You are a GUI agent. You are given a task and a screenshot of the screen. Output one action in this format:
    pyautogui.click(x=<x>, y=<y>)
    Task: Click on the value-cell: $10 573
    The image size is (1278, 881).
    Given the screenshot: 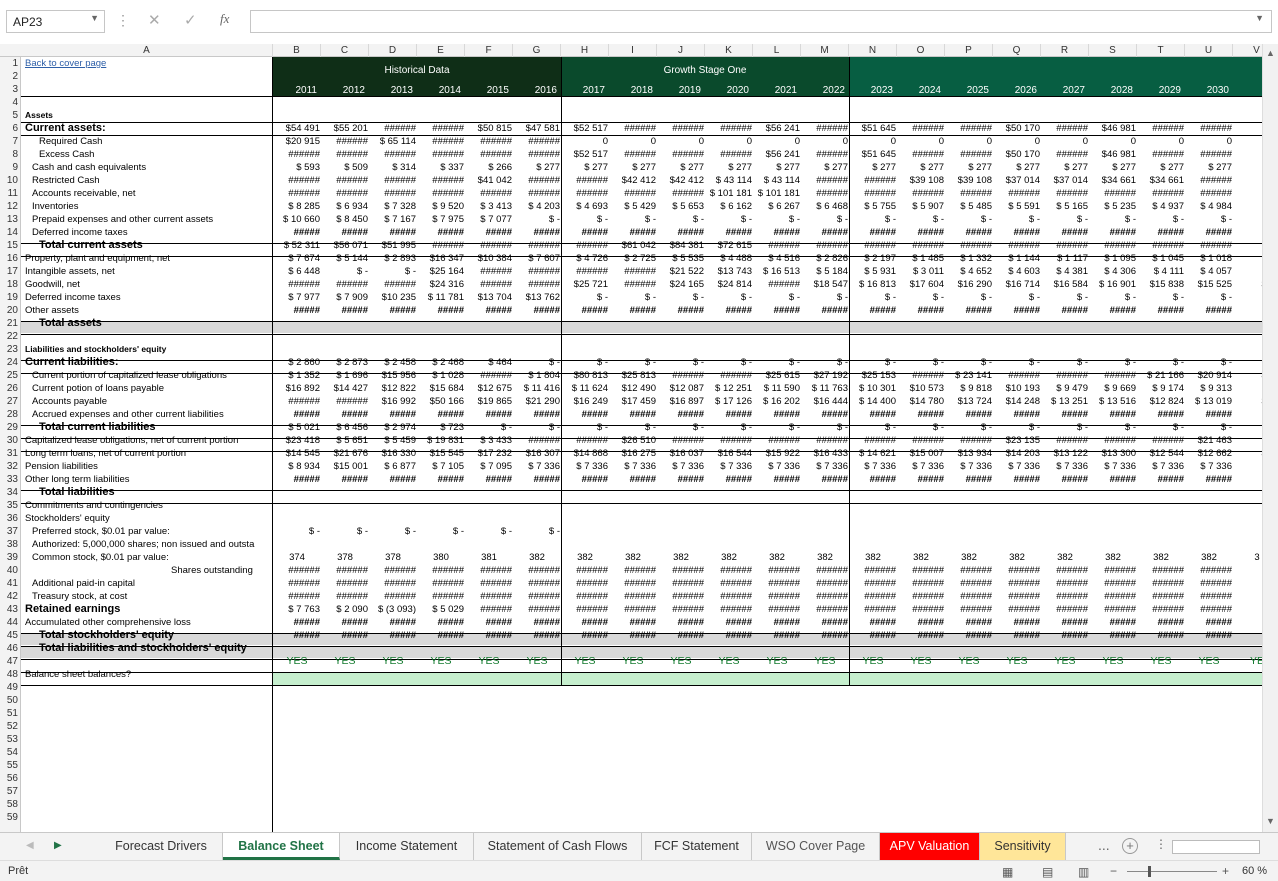 What is the action you would take?
    pyautogui.click(x=921, y=388)
    